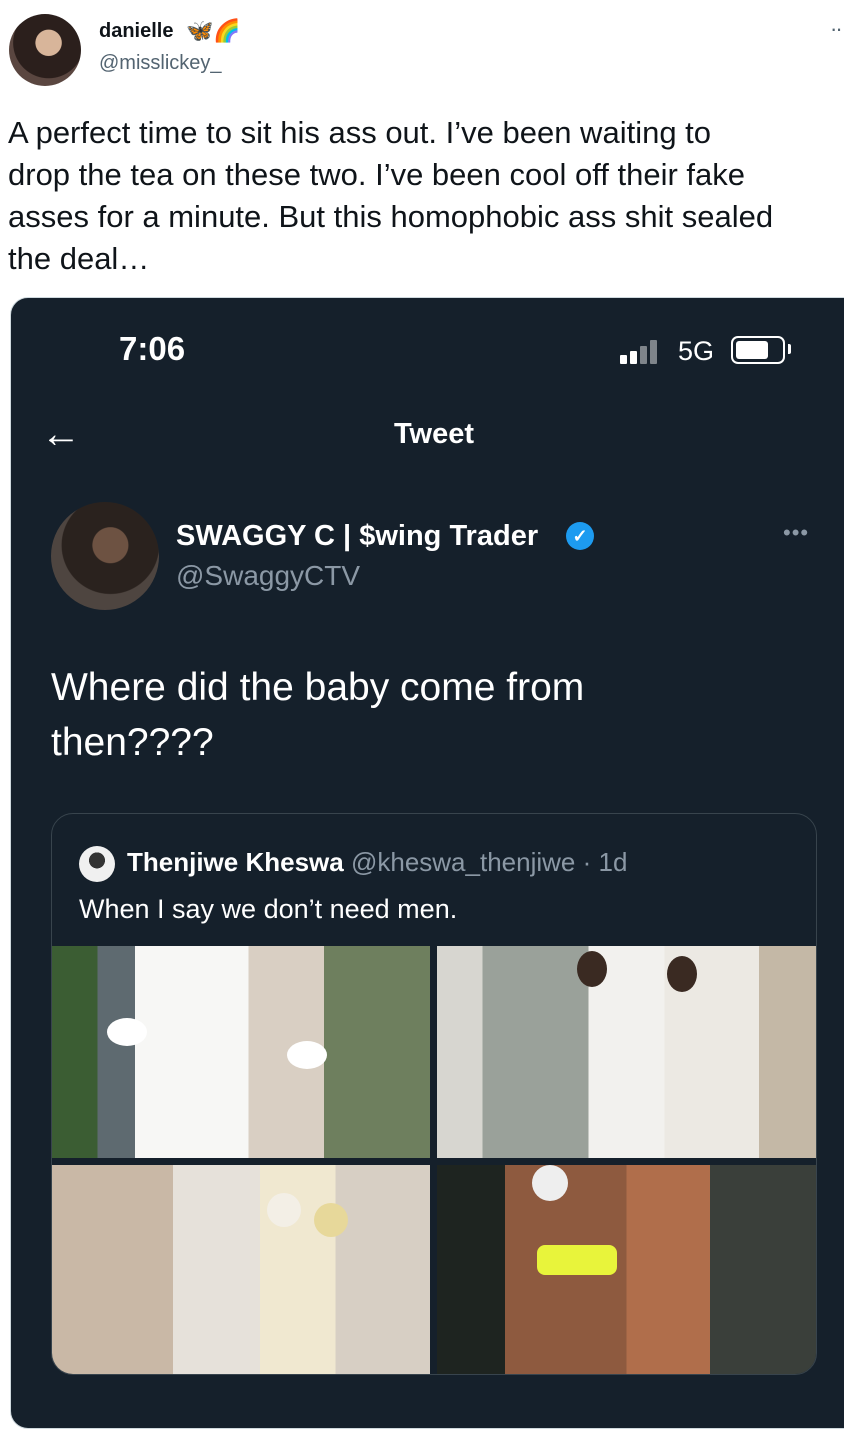 The height and width of the screenshot is (1429, 844). I want to click on battery-tip-icon, so click(789, 349).